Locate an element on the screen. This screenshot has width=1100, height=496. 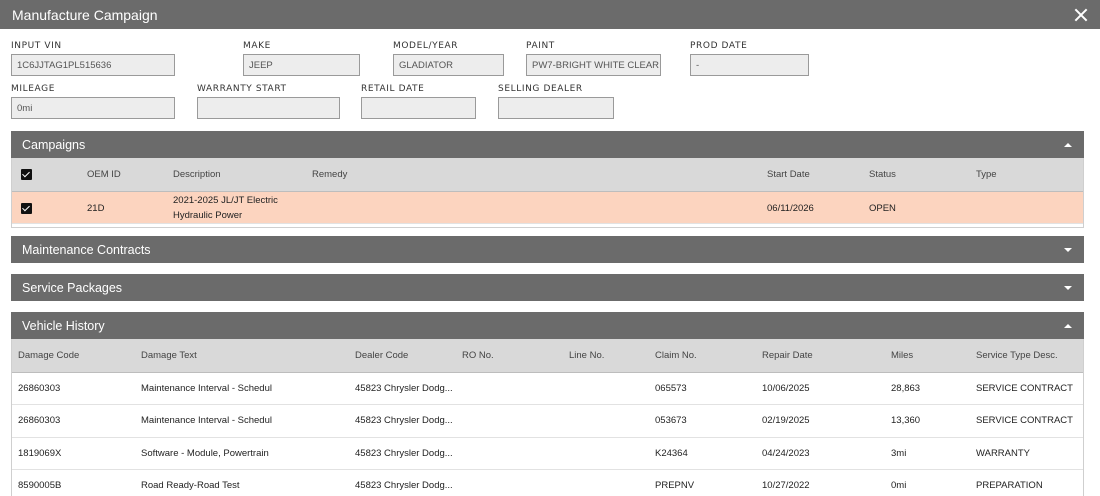
col-status: Status is located at coordinates (882, 174).